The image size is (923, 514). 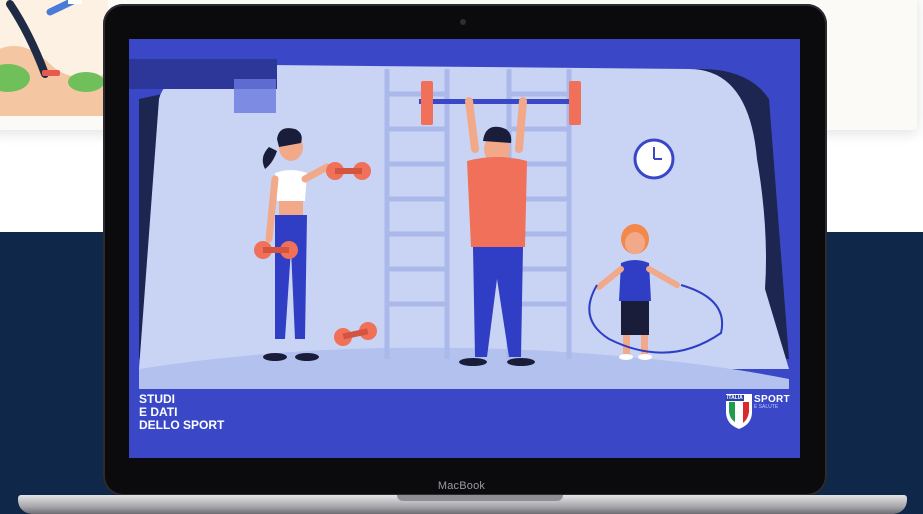 I want to click on laptop-model-label: MacBook, so click(x=461, y=486).